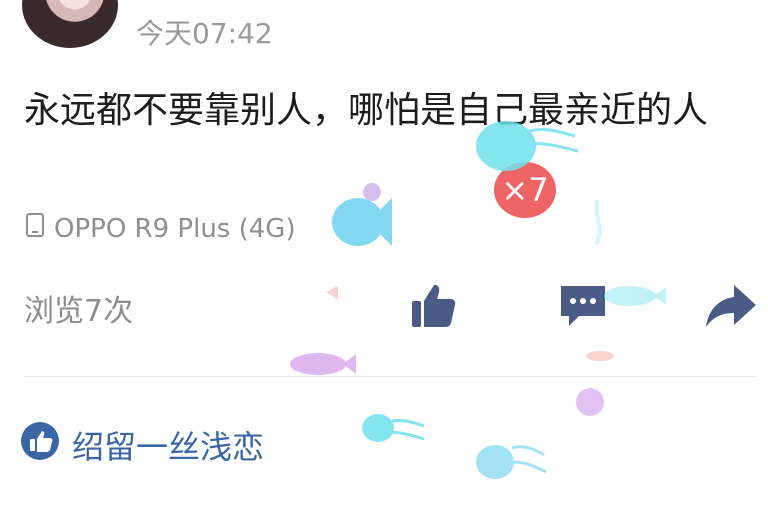 The height and width of the screenshot is (510, 768). What do you see at coordinates (525, 190) in the screenshot?
I see `multiplier-badge: ×7` at bounding box center [525, 190].